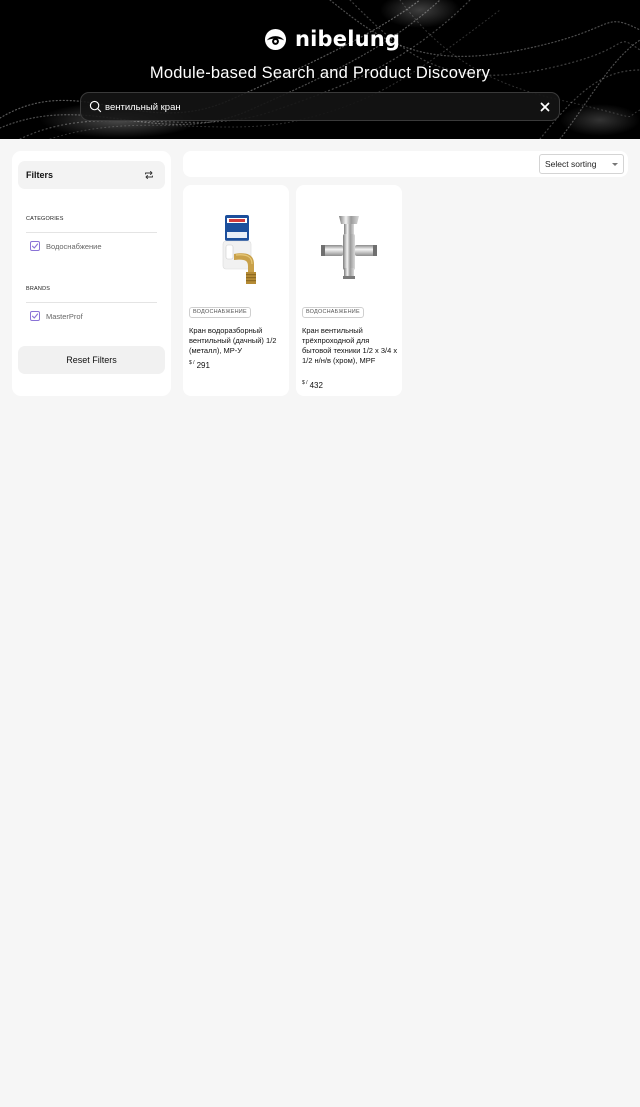 The height and width of the screenshot is (1107, 640). What do you see at coordinates (236, 252) in the screenshot?
I see `product-image-tap` at bounding box center [236, 252].